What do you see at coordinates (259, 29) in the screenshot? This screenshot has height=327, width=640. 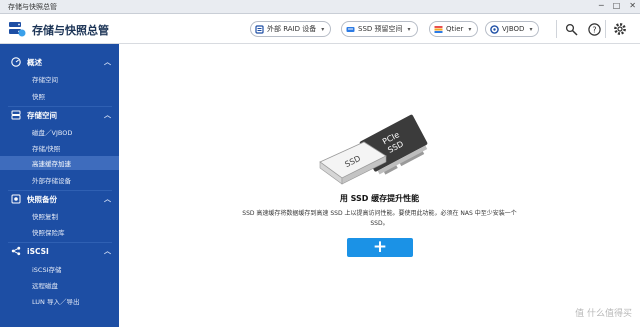 I see `external-raid-icon` at bounding box center [259, 29].